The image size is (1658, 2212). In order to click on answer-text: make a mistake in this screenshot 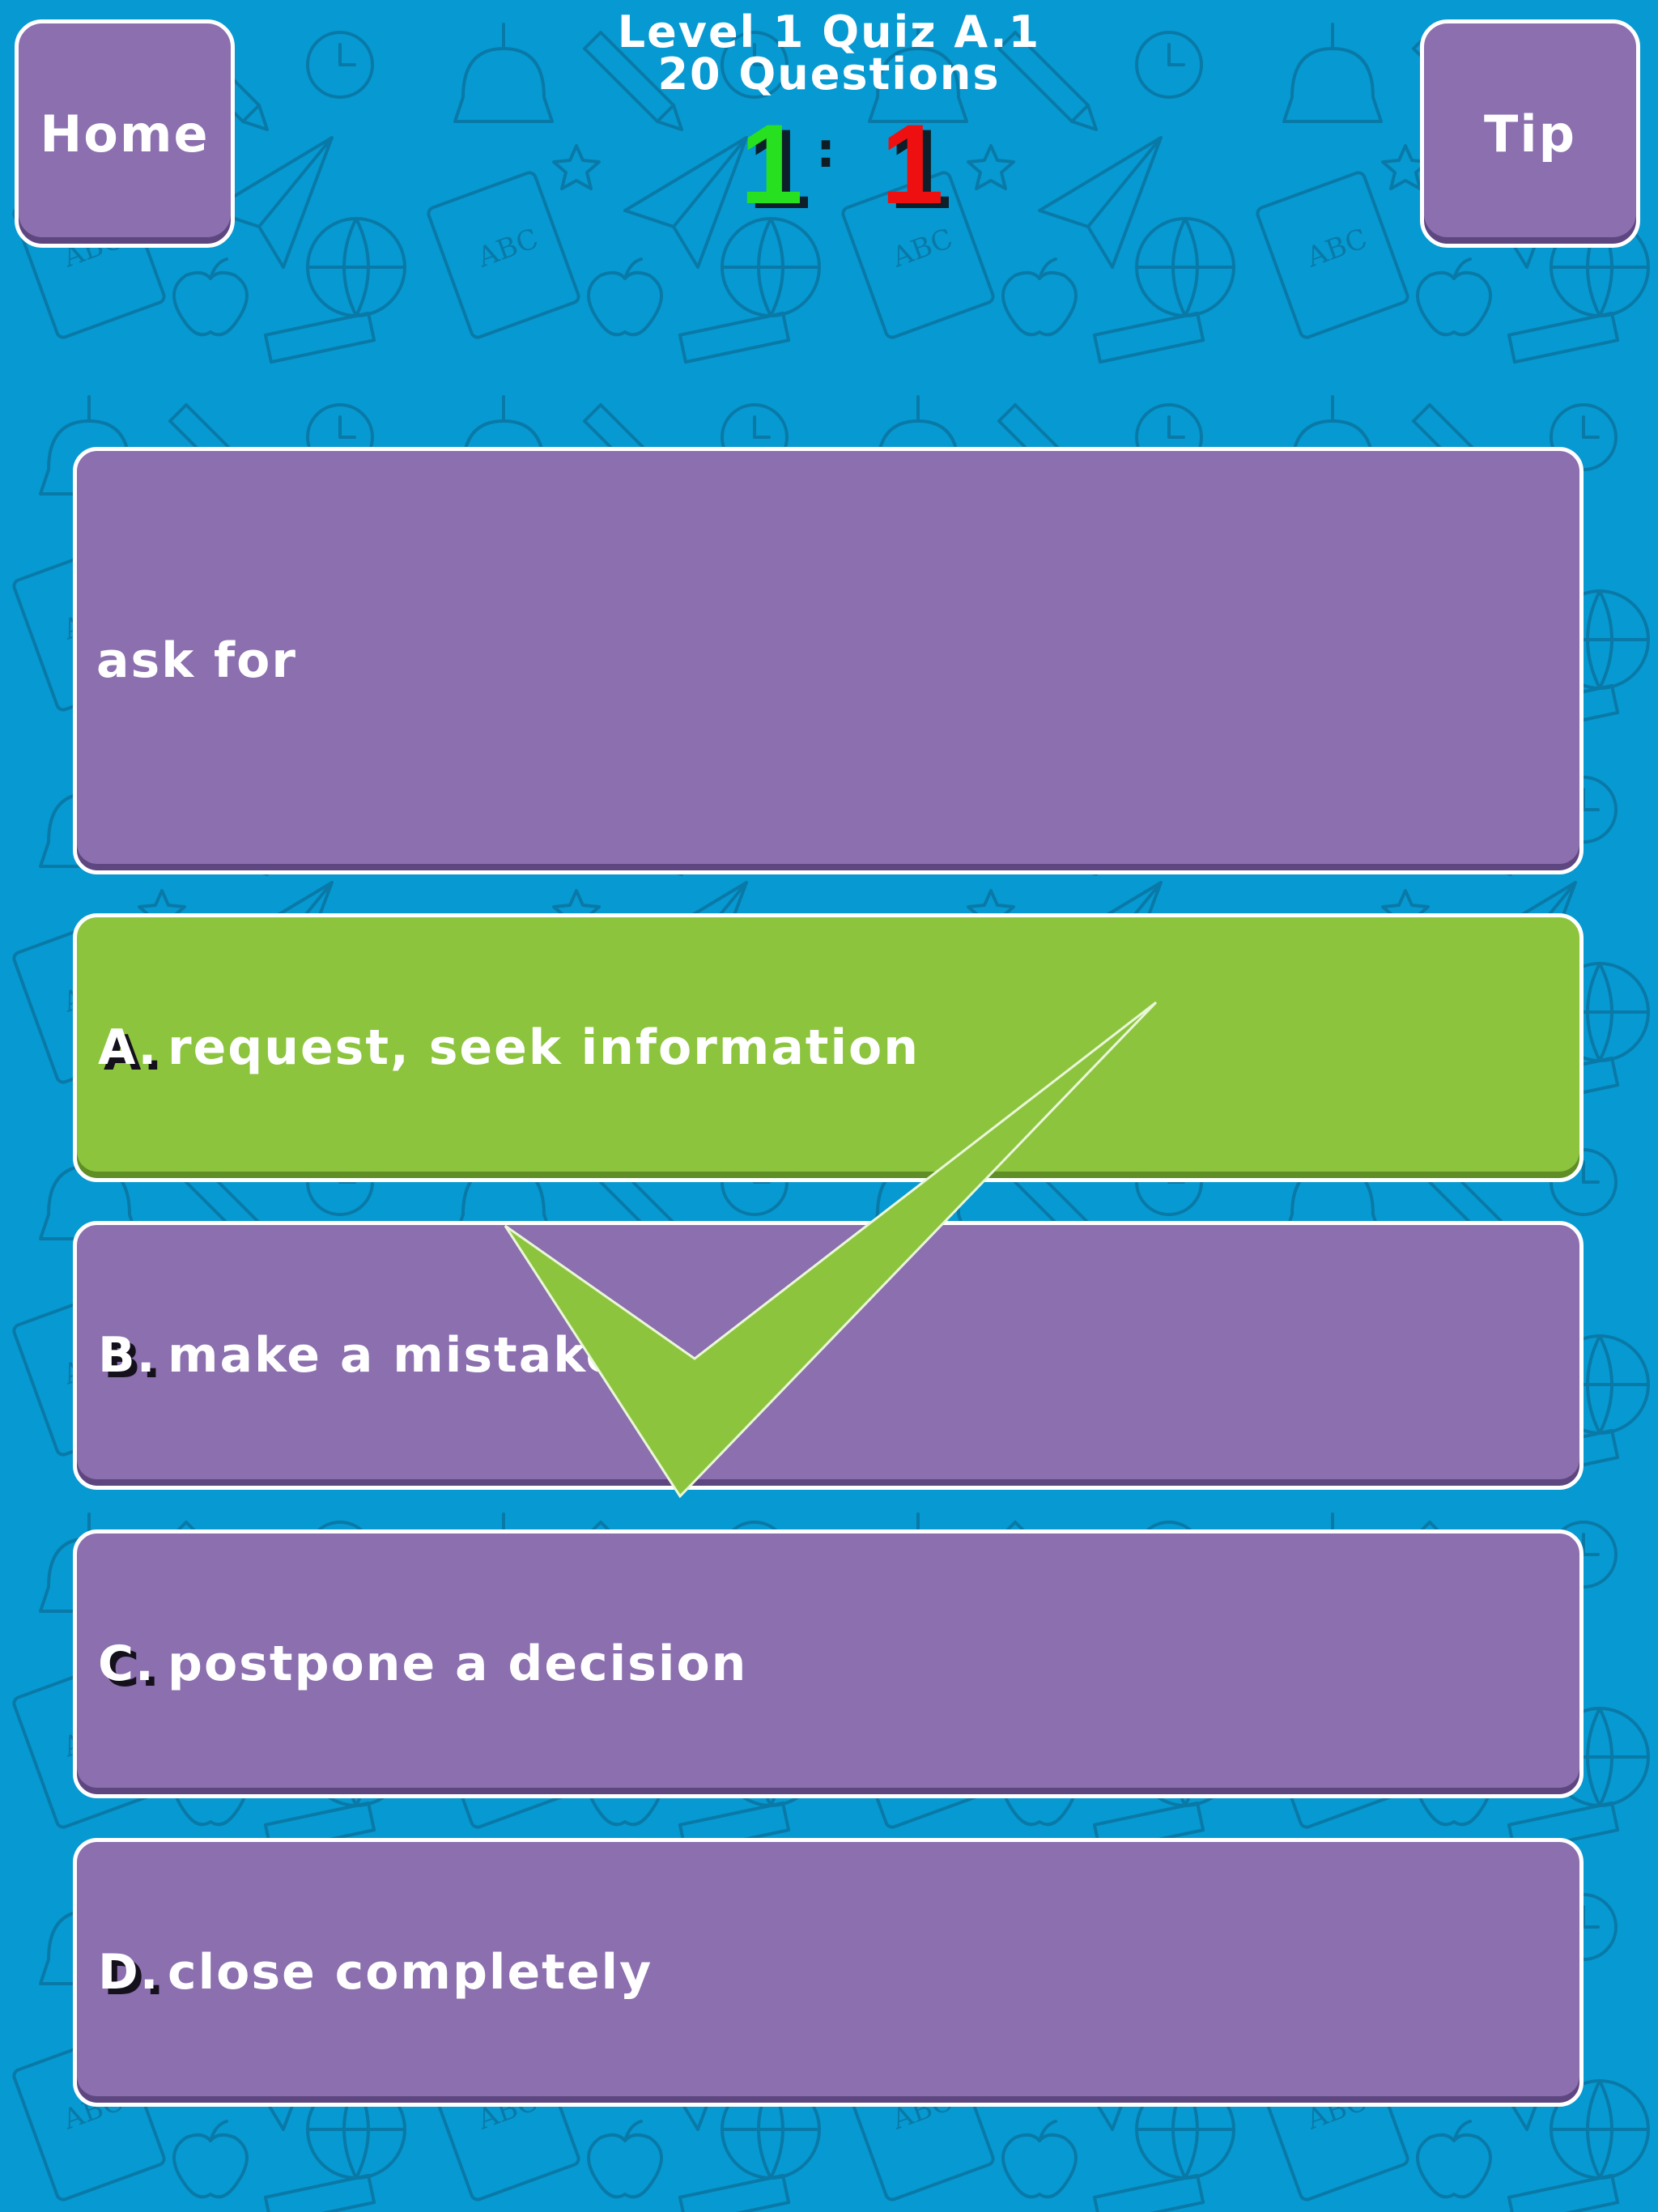, I will do `click(394, 1356)`.